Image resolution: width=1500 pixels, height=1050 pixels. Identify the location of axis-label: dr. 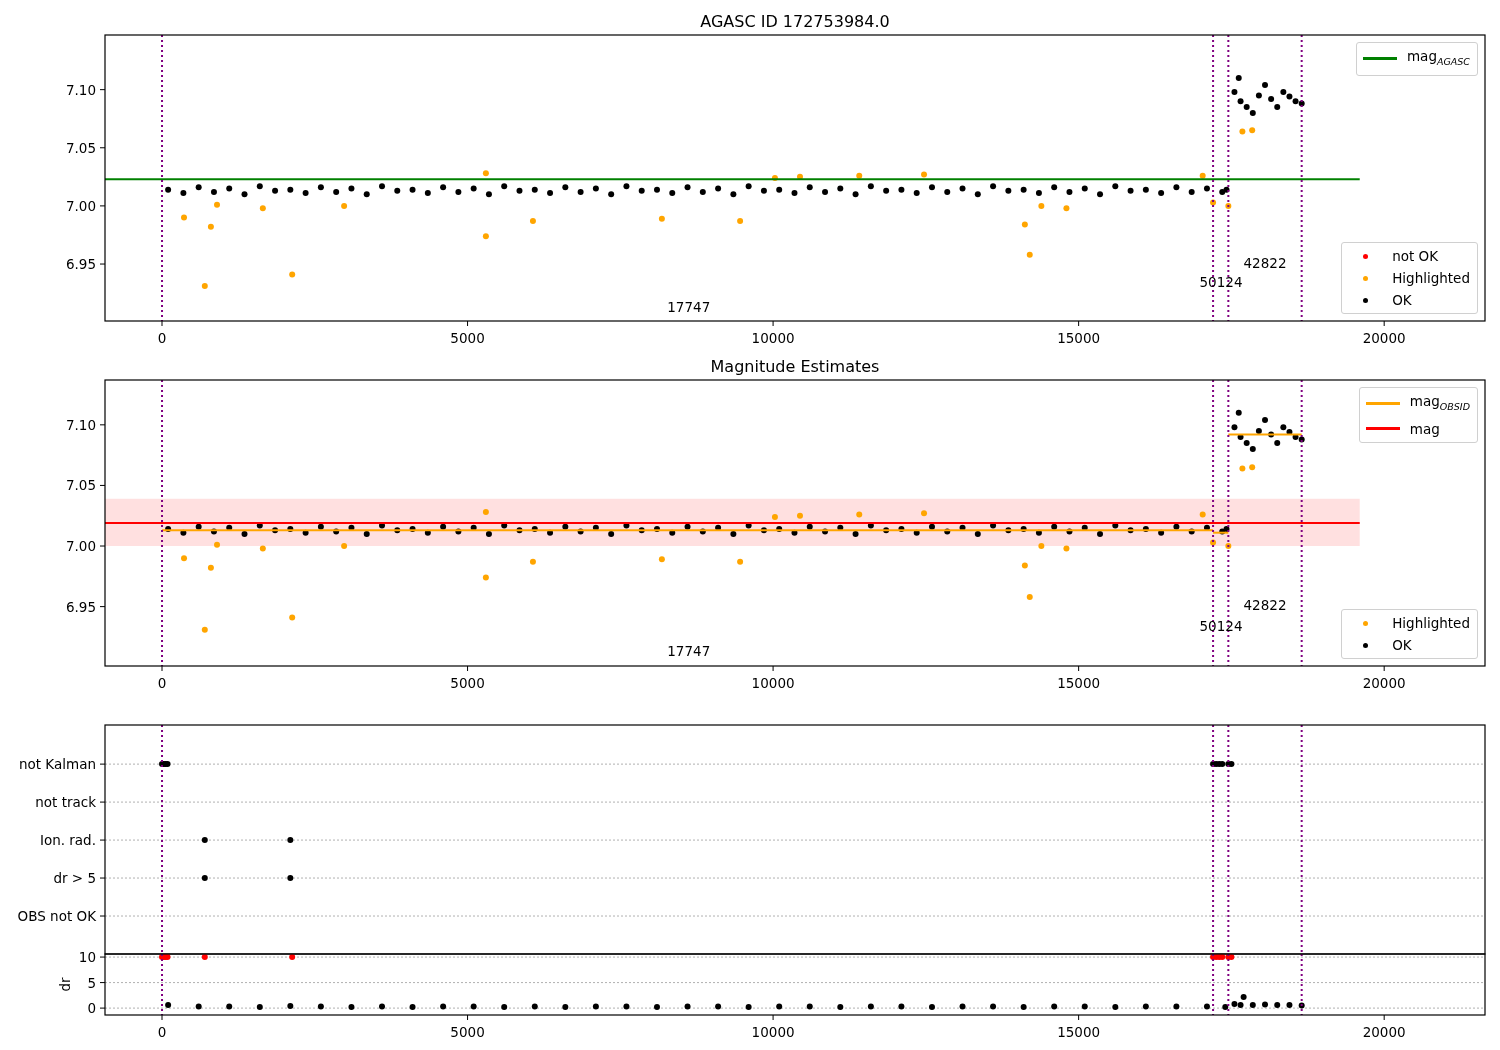
(65, 984).